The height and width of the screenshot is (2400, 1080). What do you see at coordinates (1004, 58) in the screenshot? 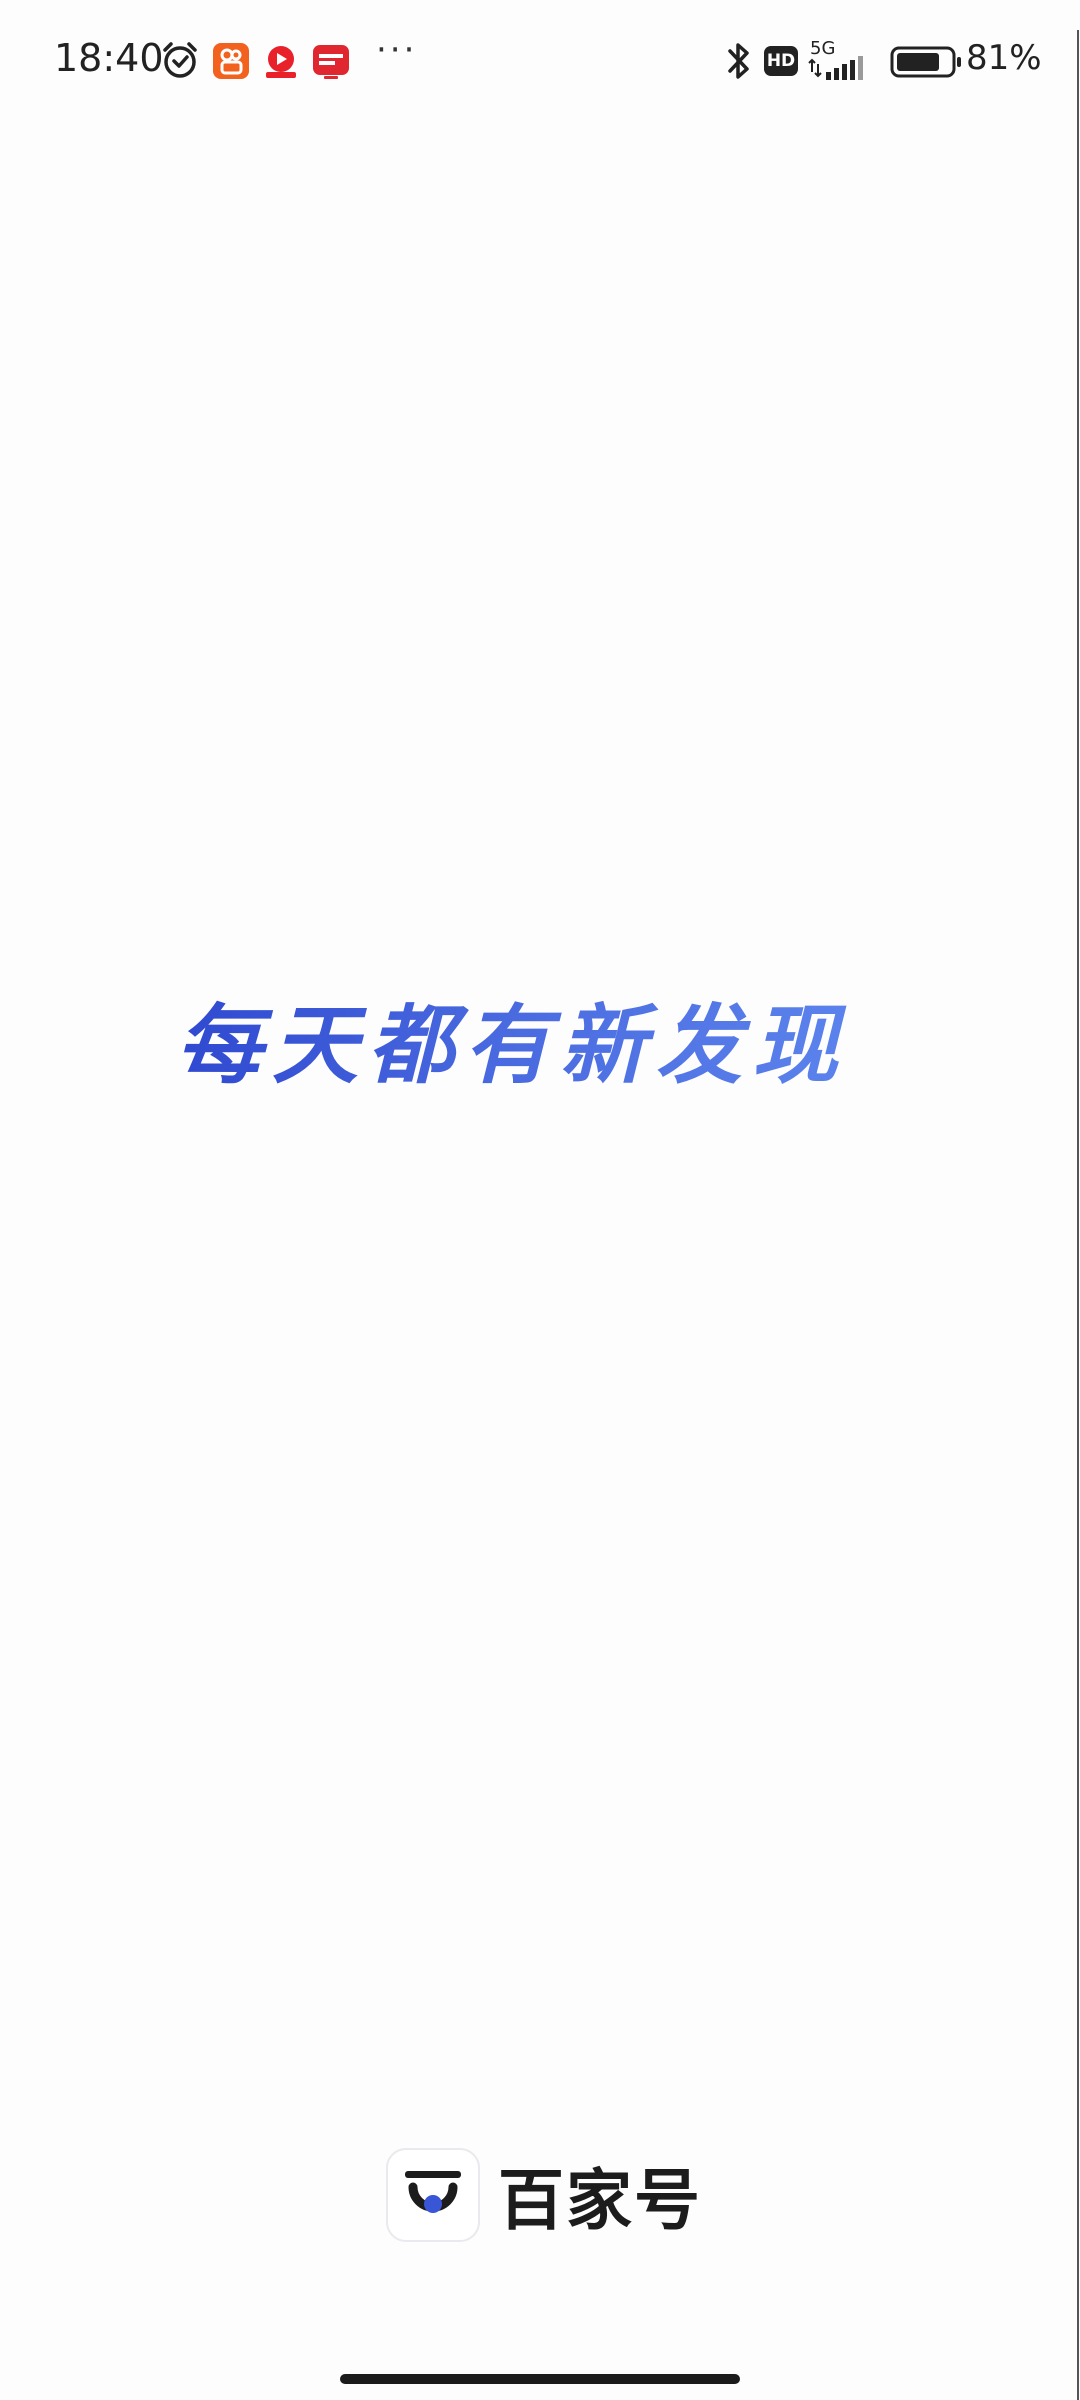
I see `battery-percent: 81%` at bounding box center [1004, 58].